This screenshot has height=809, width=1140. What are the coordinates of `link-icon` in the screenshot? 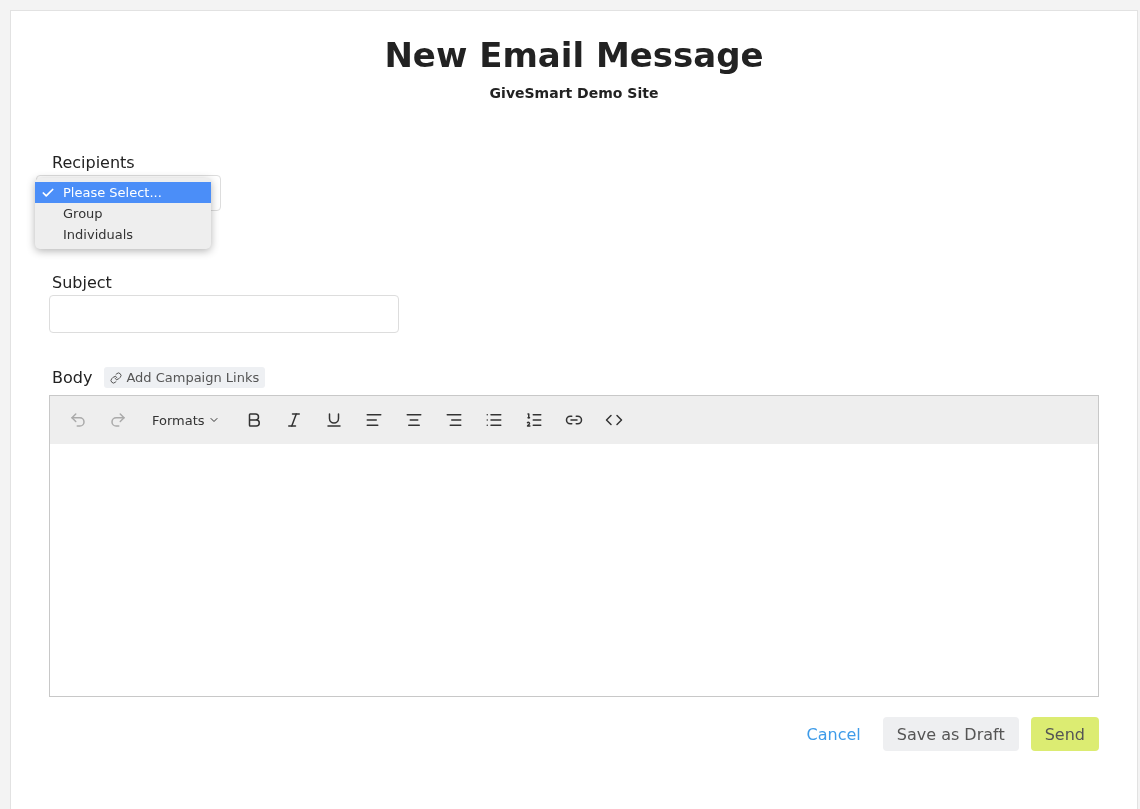 It's located at (116, 377).